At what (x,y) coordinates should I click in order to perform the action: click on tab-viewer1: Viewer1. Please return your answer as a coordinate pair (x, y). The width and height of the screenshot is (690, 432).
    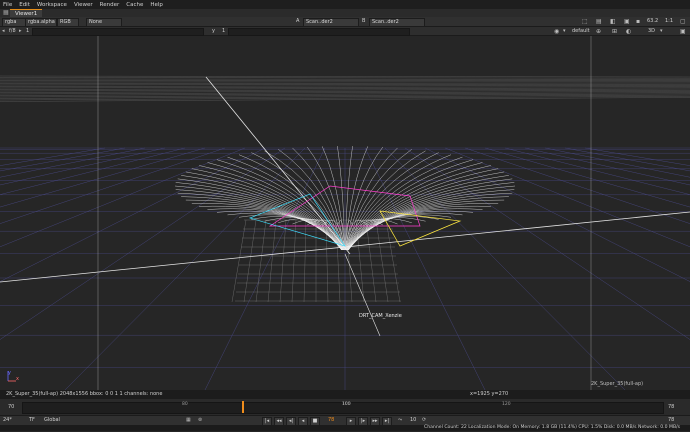
    Looking at the image, I should click on (26, 13).